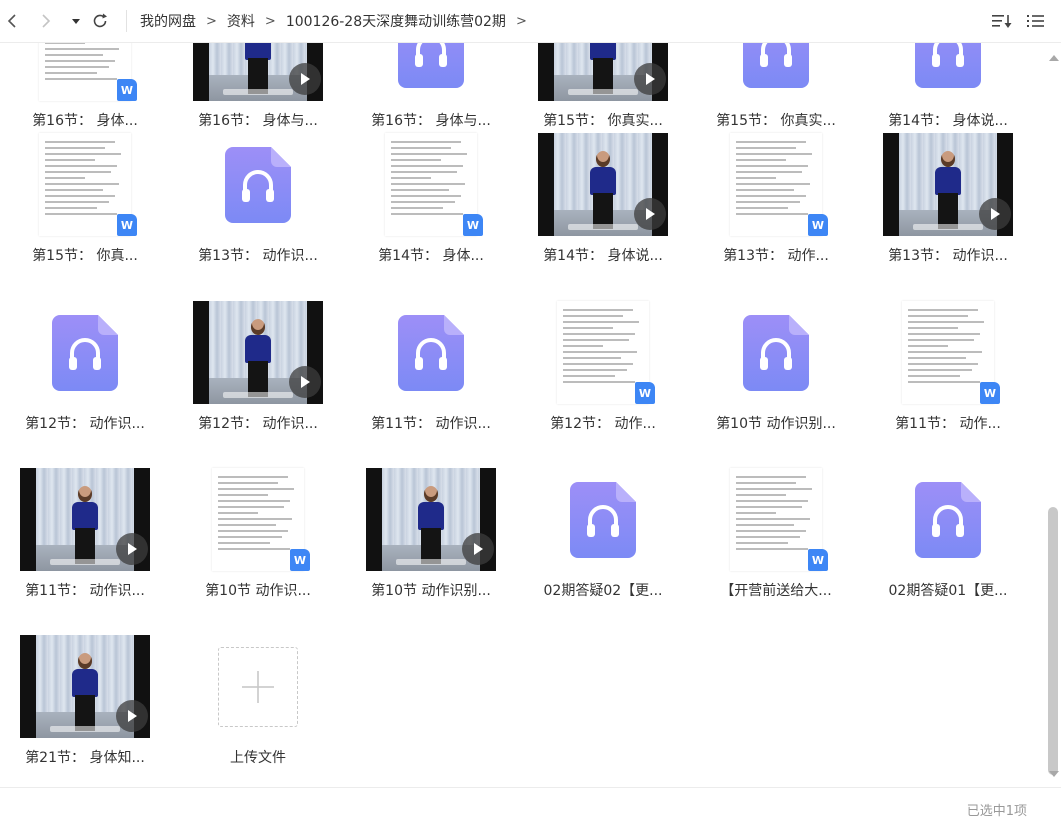 The image size is (1061, 830). I want to click on caret-down-icon, so click(76, 21).